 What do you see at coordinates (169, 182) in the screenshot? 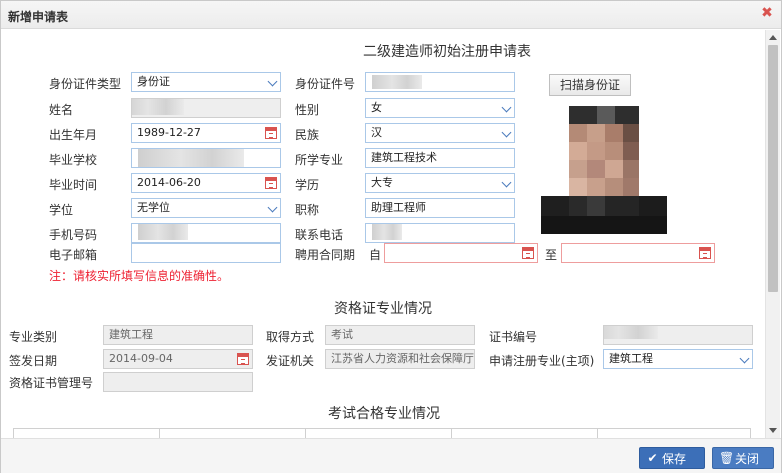
I see `grad-date-value: 2014-06-20` at bounding box center [169, 182].